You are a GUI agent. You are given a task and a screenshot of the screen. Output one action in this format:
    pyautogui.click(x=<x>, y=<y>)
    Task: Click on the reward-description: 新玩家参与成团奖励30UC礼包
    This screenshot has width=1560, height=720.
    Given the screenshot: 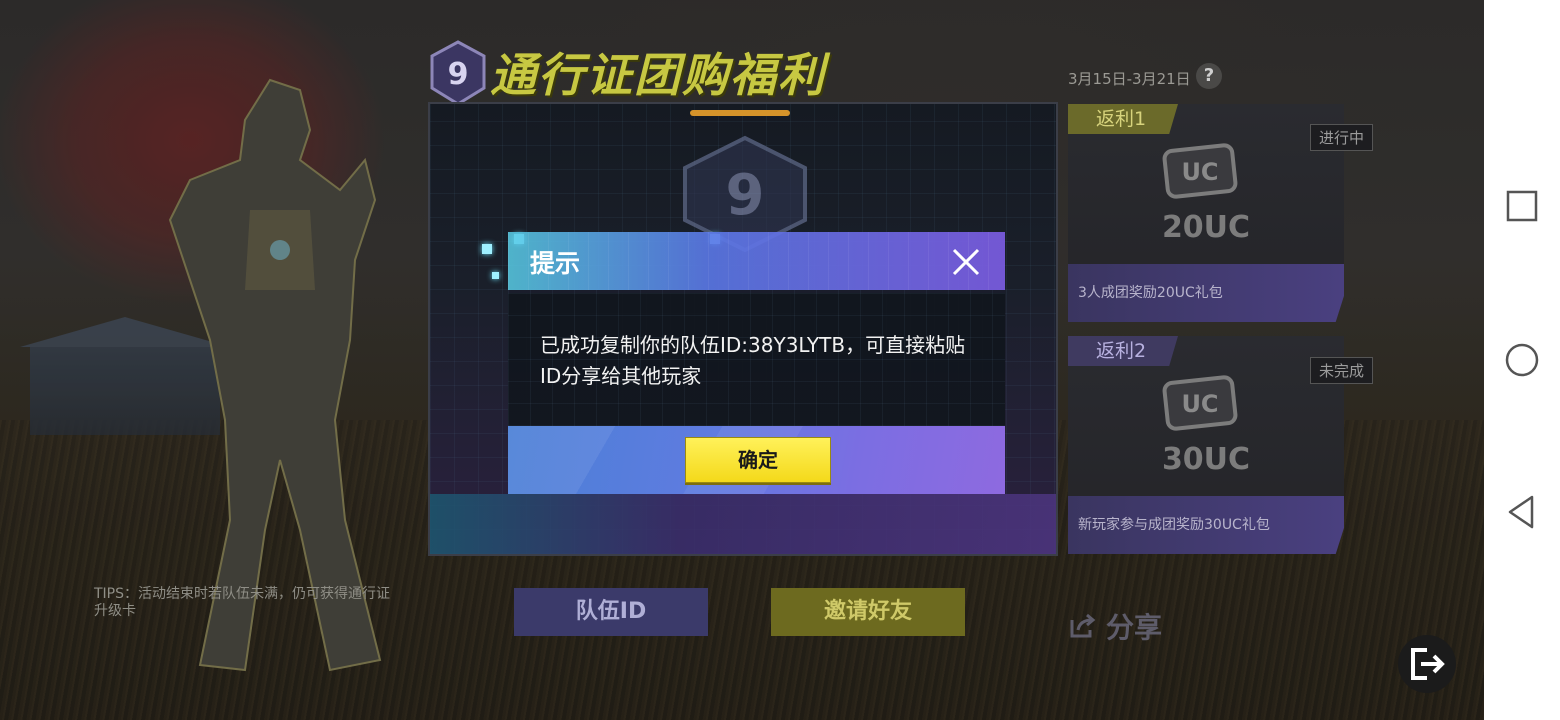 What is the action you would take?
    pyautogui.click(x=1206, y=525)
    